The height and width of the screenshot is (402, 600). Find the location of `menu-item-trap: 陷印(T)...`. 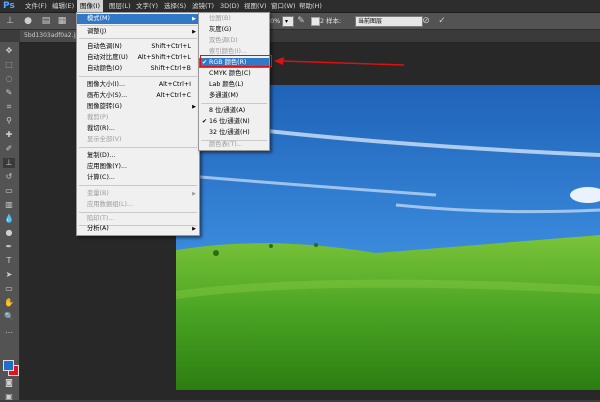

menu-item-trap: 陷印(T)... is located at coordinates (138, 219).